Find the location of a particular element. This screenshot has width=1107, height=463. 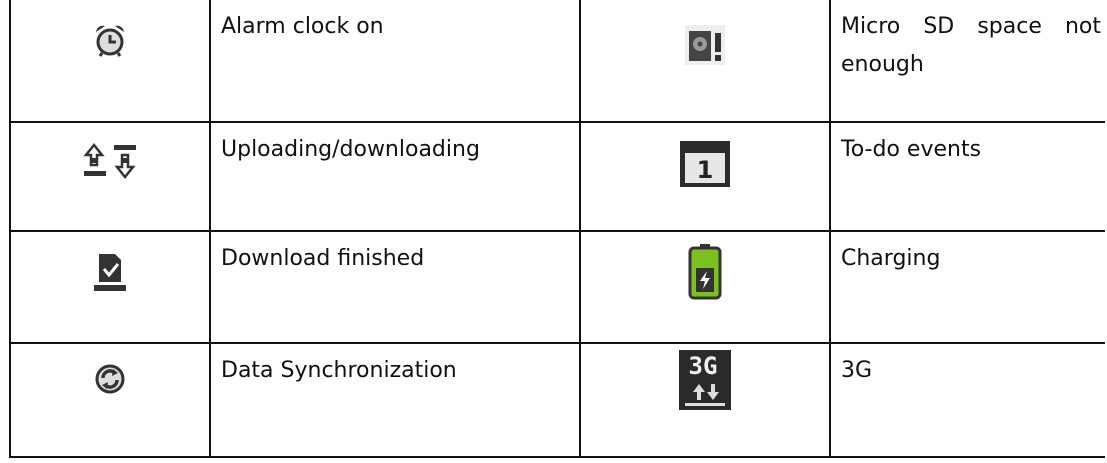

description-cell: Uploading/downloading is located at coordinates (395, 176).